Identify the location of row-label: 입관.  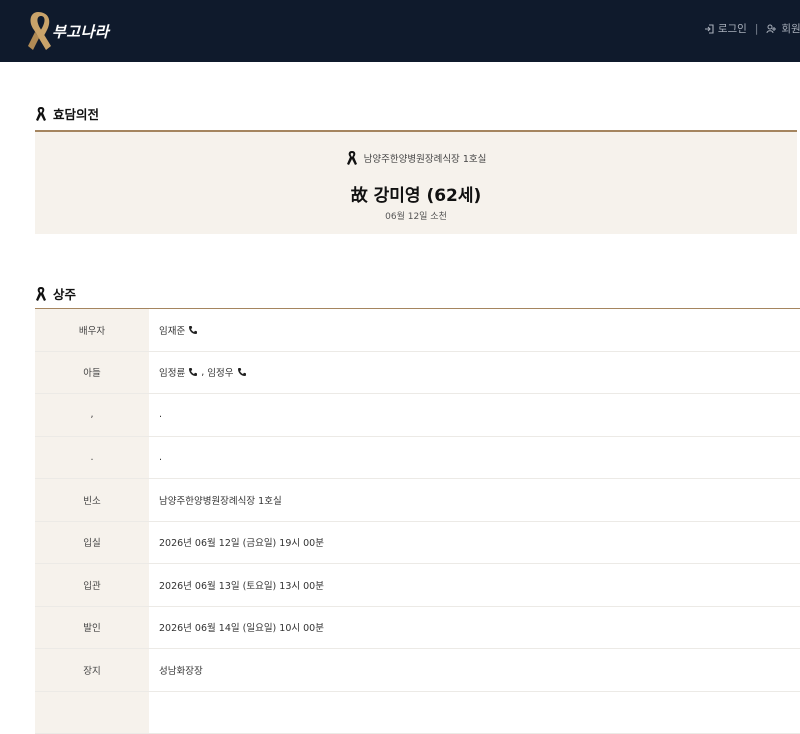
(92, 585).